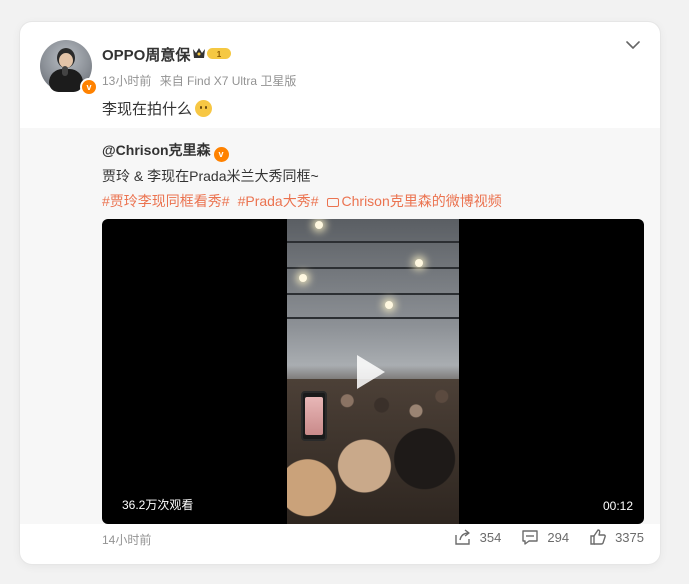 This screenshot has height=584, width=689. Describe the element at coordinates (314, 416) in the screenshot. I see `phone-in-hand` at that location.